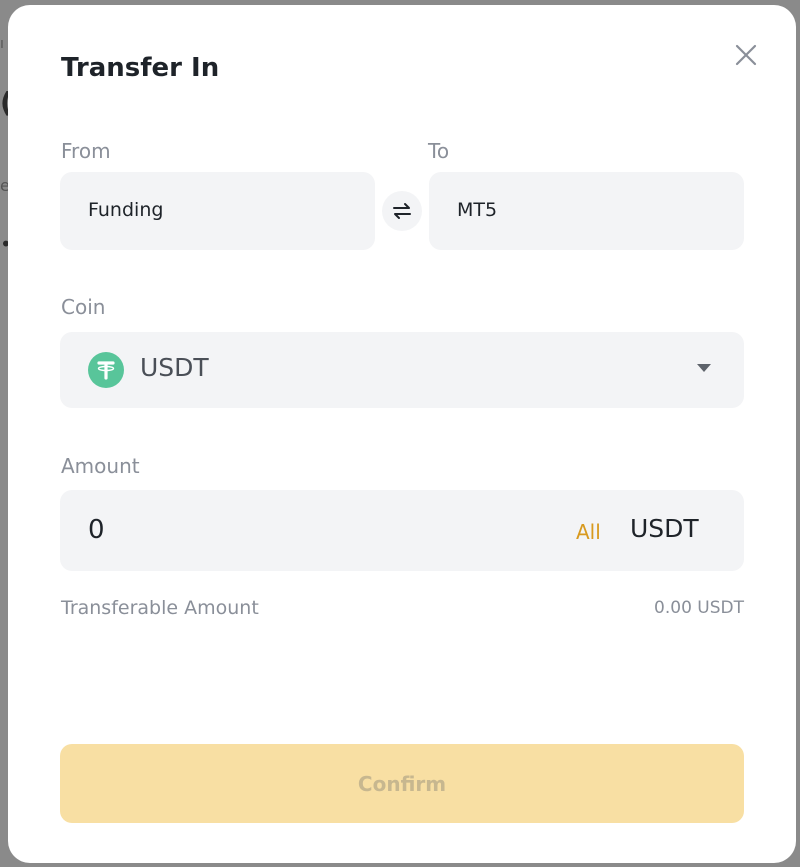 The width and height of the screenshot is (800, 867). What do you see at coordinates (704, 368) in the screenshot?
I see `caret-down-icon` at bounding box center [704, 368].